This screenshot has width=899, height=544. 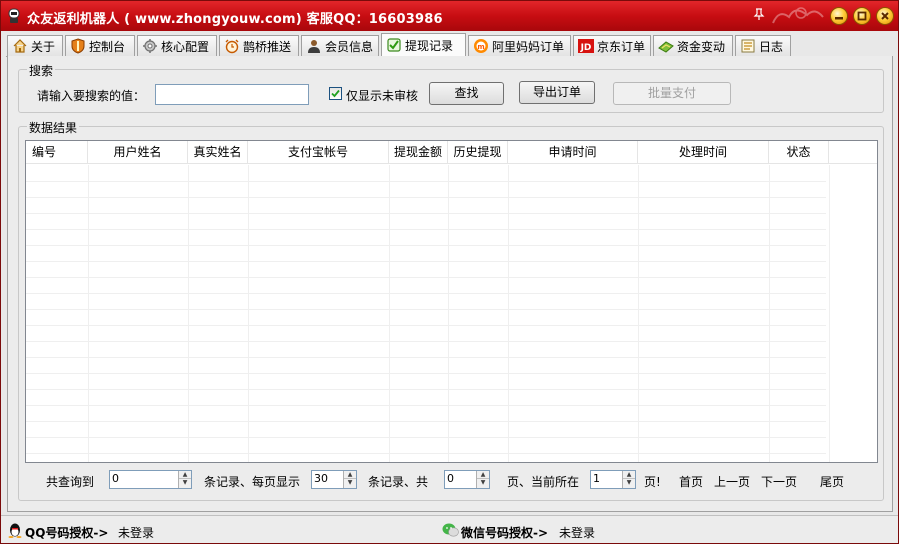 What do you see at coordinates (779, 481) in the screenshot?
I see `next-page-link: 下一页` at bounding box center [779, 481].